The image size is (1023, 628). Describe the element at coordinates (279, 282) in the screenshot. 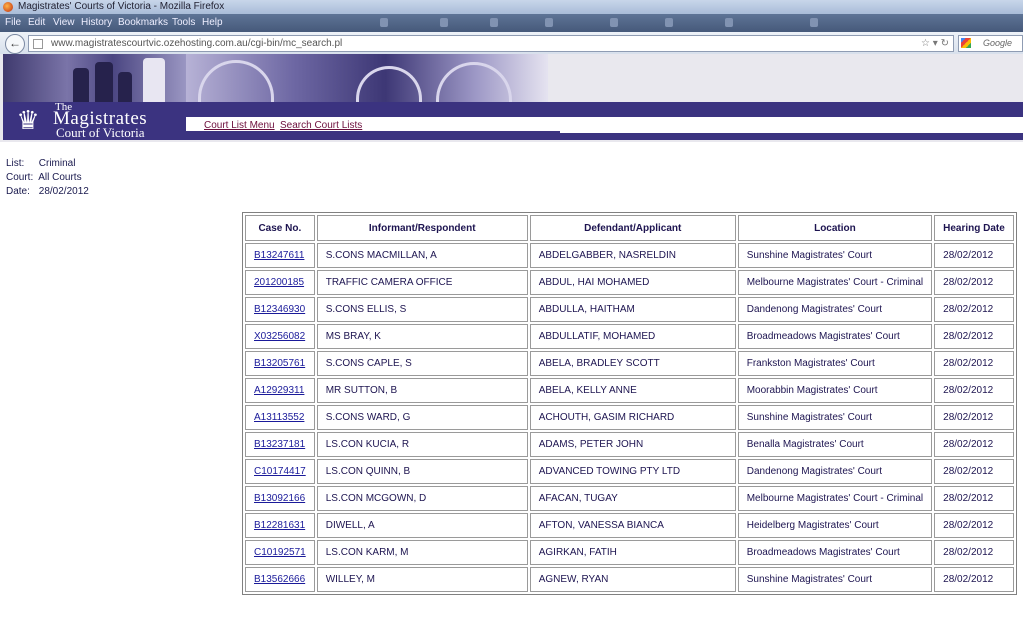

I see `case-number-link: 201200185` at that location.